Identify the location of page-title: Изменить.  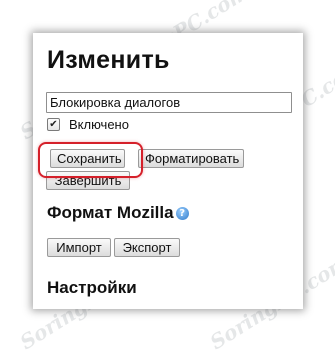
(108, 60).